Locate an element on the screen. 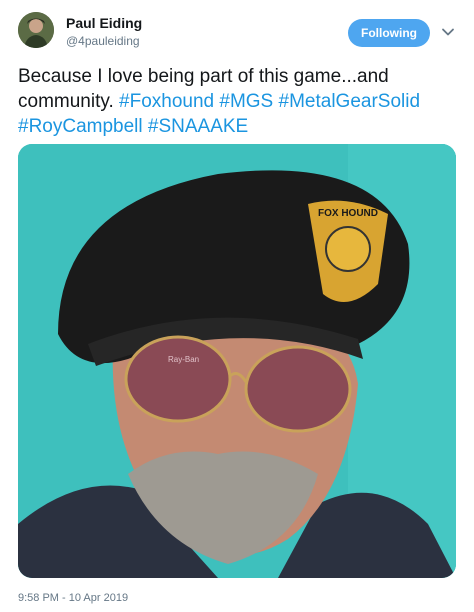 The height and width of the screenshot is (612, 474). hashtag-link: #Foxhound is located at coordinates (166, 101).